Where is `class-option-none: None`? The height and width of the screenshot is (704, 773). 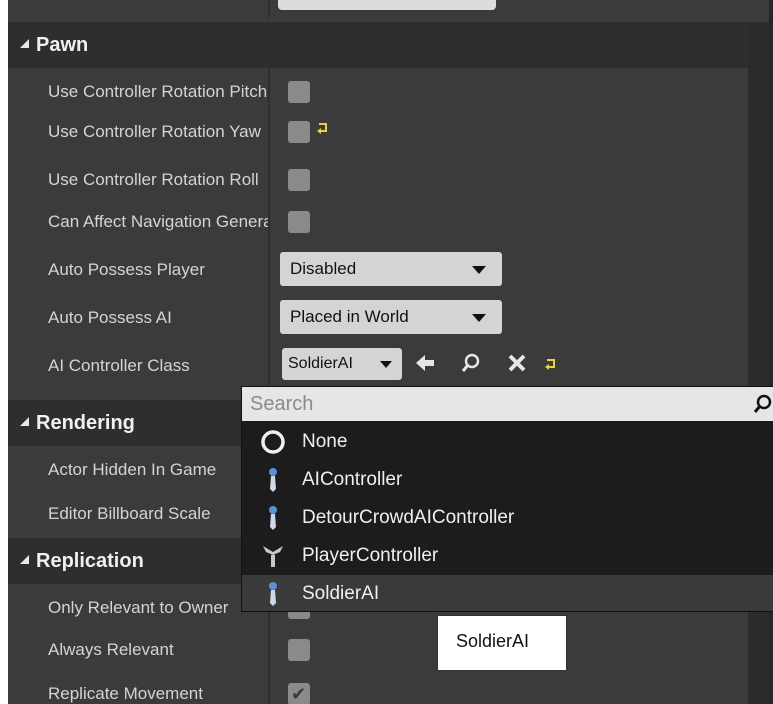 class-option-none: None is located at coordinates (507, 442).